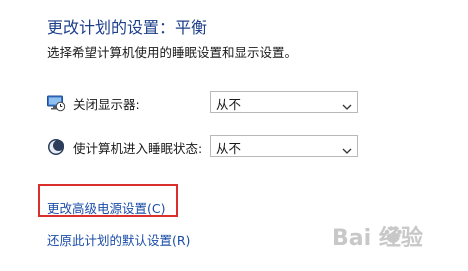 The width and height of the screenshot is (468, 271). I want to click on display-off-label: 关闭显示器:, so click(106, 104).